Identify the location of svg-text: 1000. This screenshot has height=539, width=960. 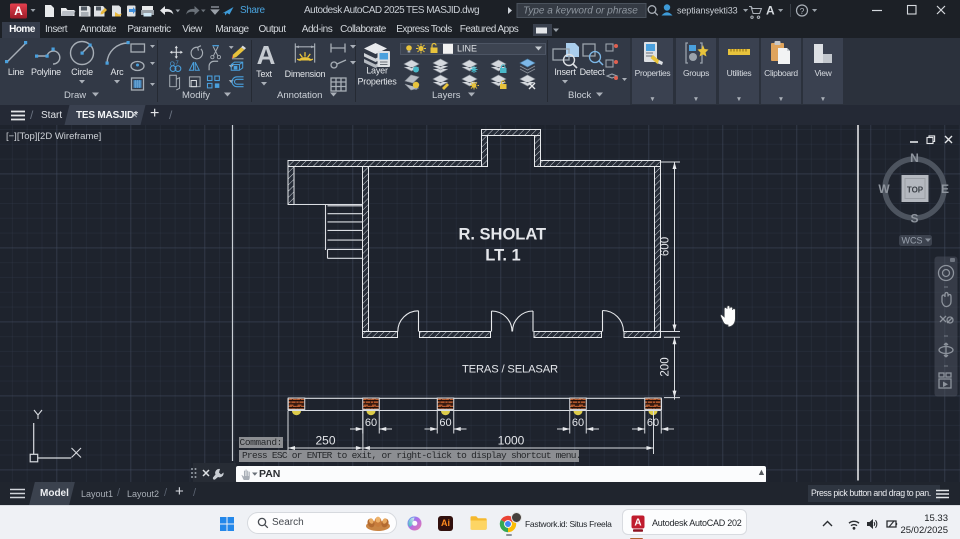
(511, 441).